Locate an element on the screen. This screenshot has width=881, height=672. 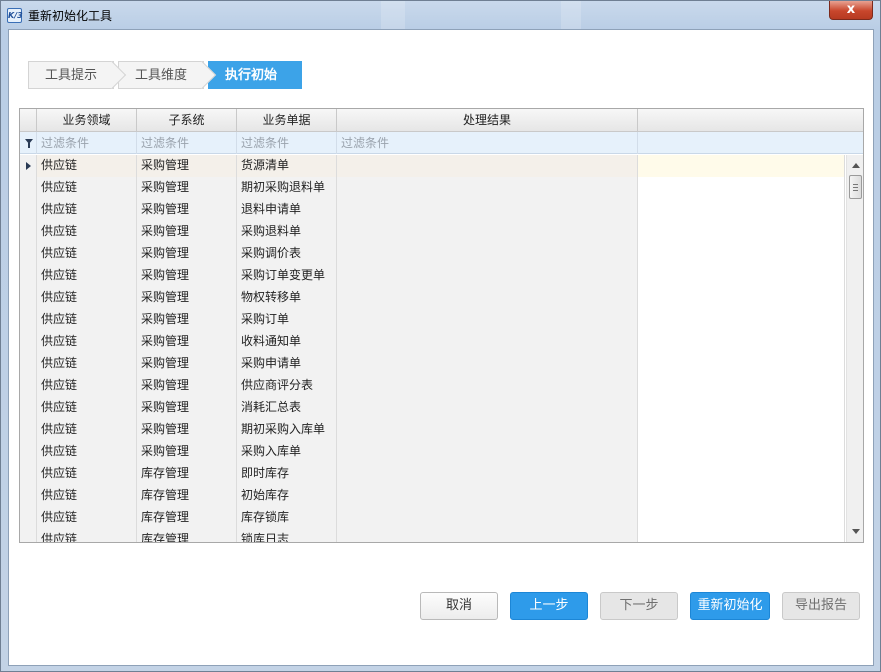
cell-document: 货源清单 is located at coordinates (287, 166).